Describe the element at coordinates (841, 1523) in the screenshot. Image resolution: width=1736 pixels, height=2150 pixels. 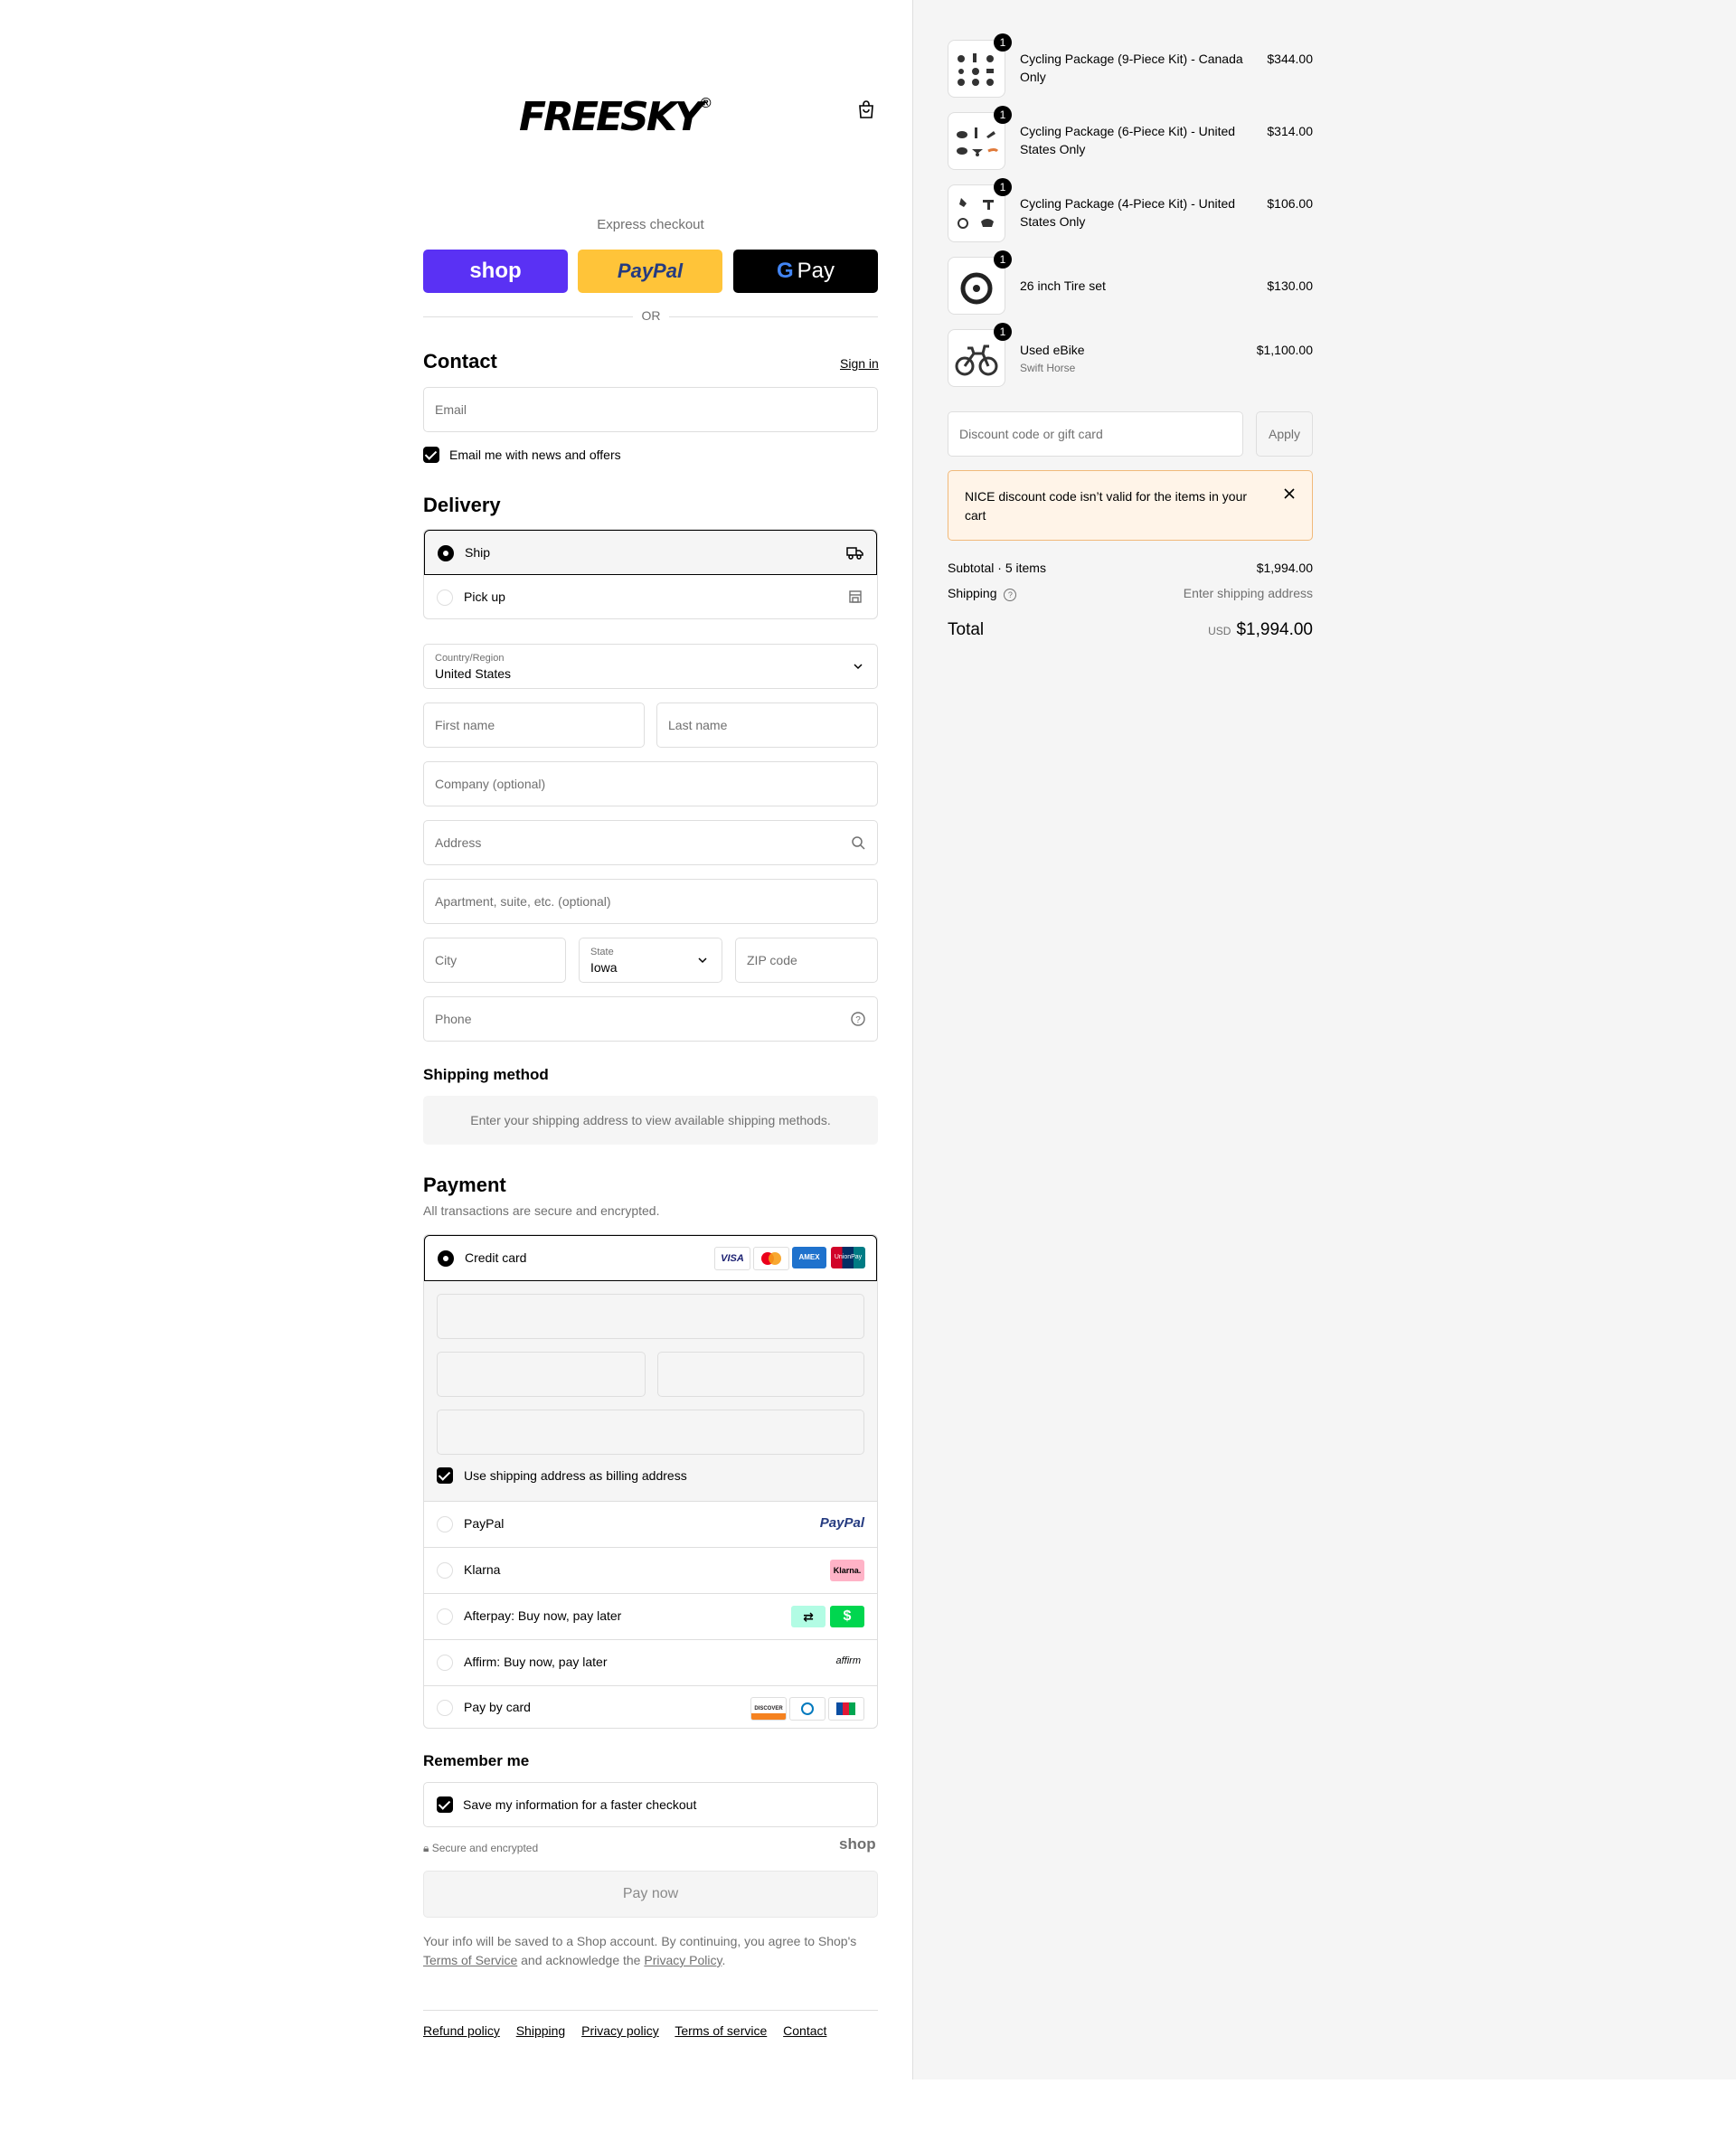
I see `paypal-logo-icon: PayPal` at that location.